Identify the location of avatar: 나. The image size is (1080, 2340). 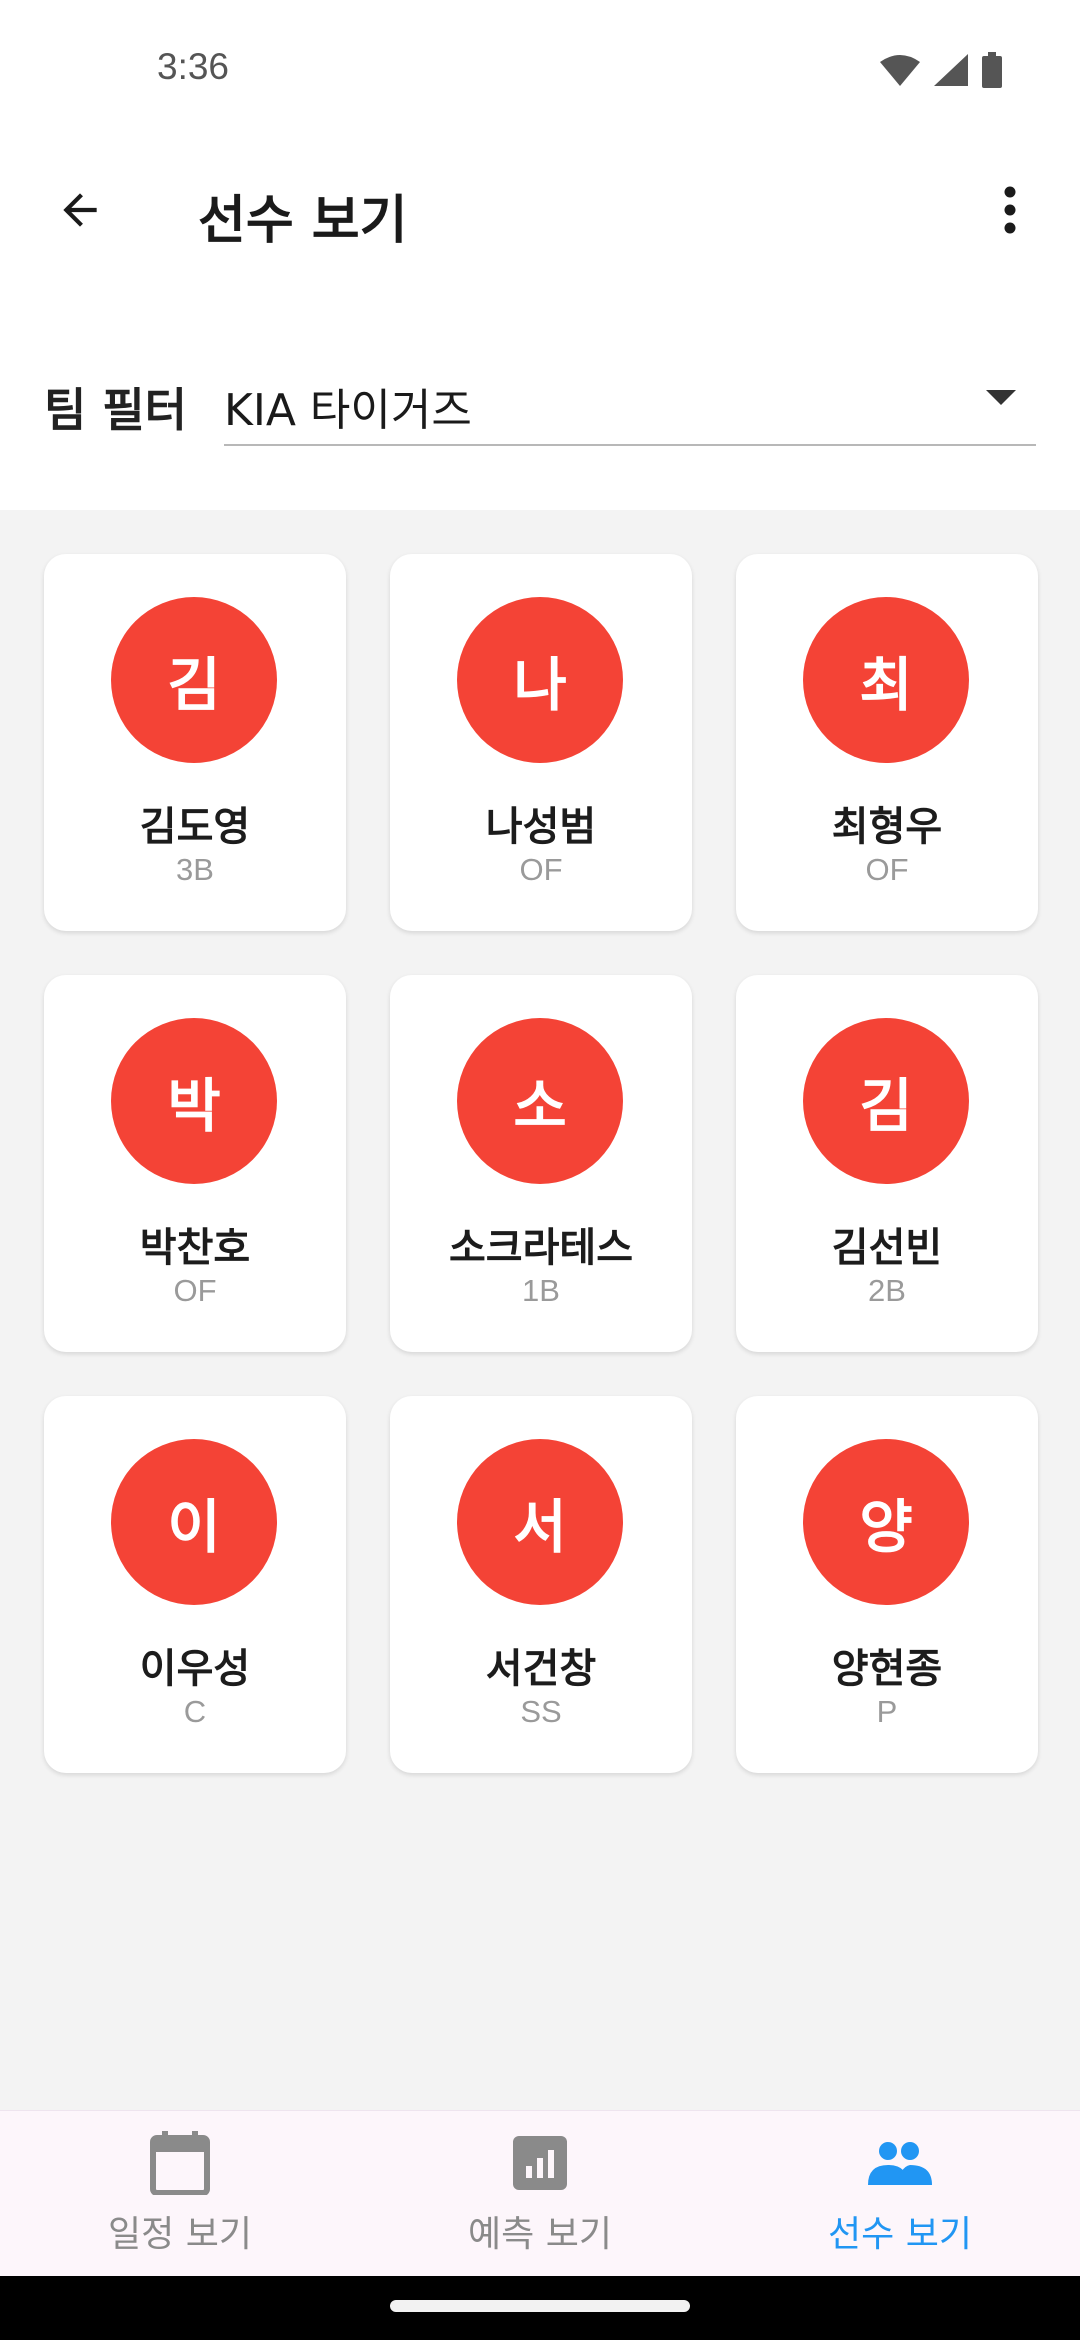
(540, 680).